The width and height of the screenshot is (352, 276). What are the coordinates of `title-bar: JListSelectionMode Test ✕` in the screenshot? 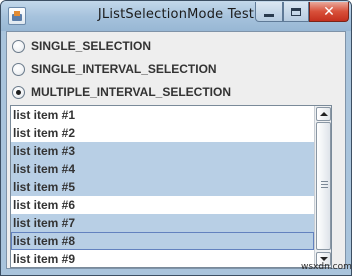 It's located at (176, 16).